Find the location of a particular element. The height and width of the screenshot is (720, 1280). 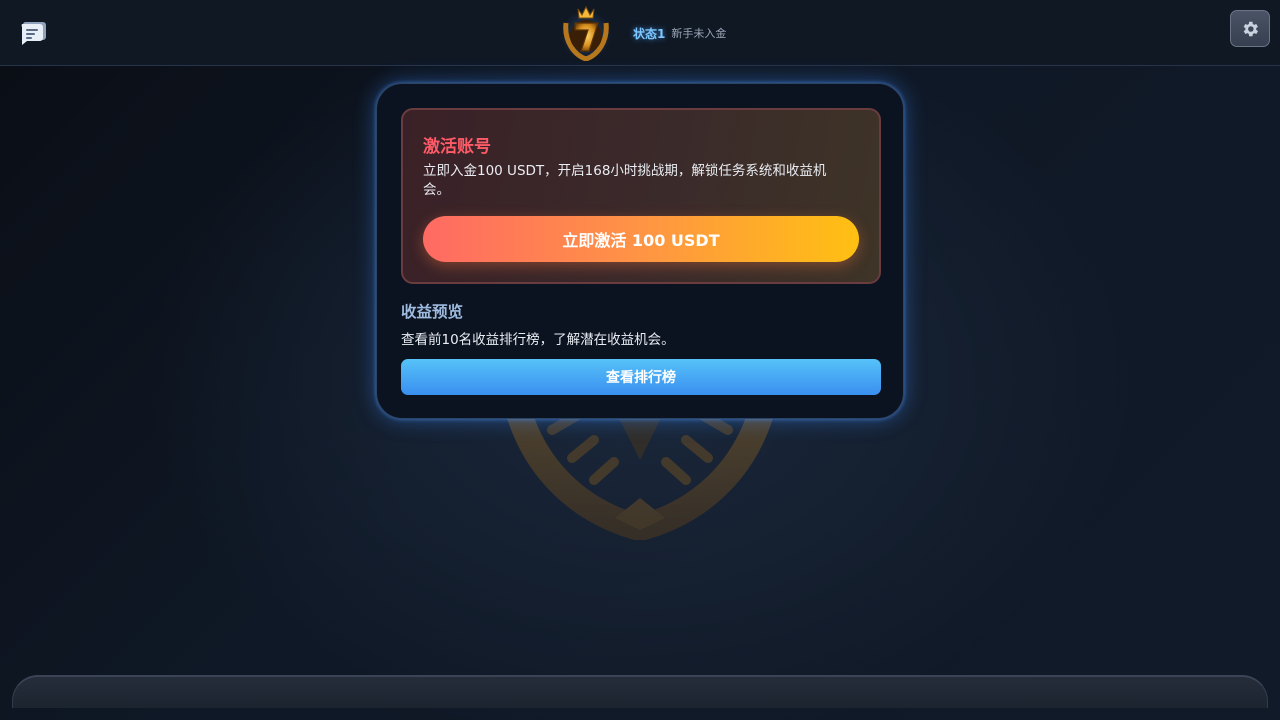

chat-button is located at coordinates (33, 33).